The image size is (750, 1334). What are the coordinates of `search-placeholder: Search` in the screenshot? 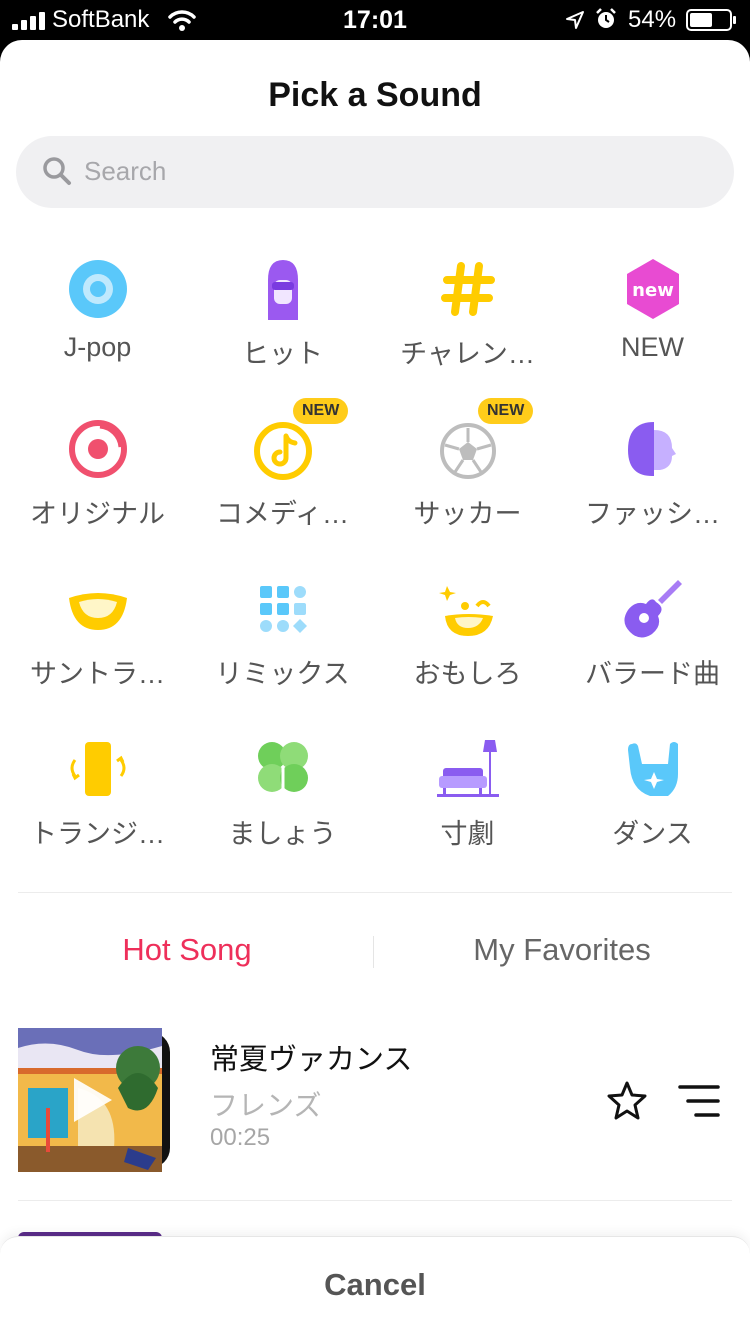 It's located at (125, 171).